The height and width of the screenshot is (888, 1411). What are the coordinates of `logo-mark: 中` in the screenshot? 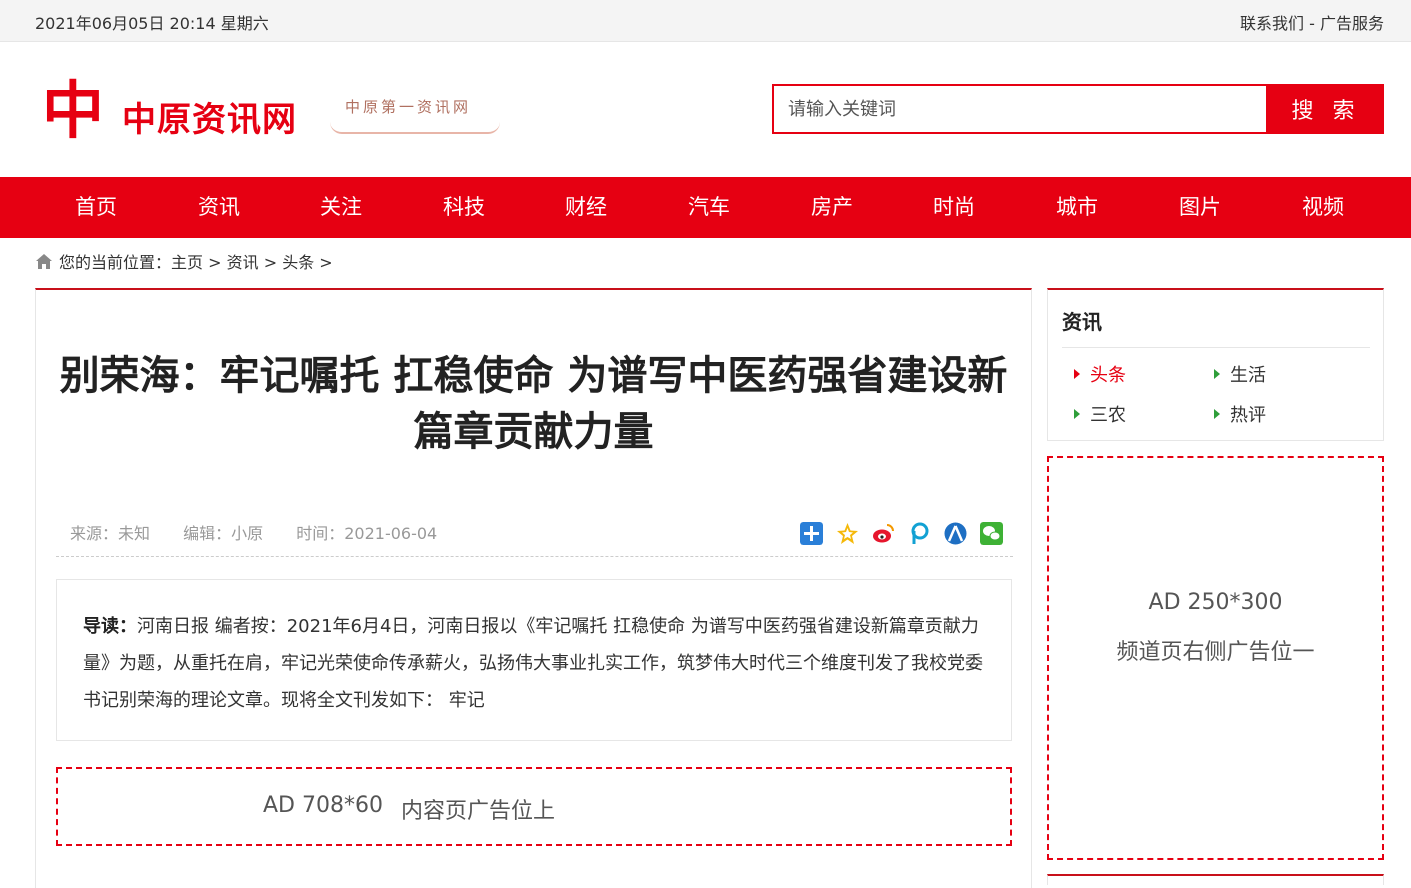 It's located at (73, 110).